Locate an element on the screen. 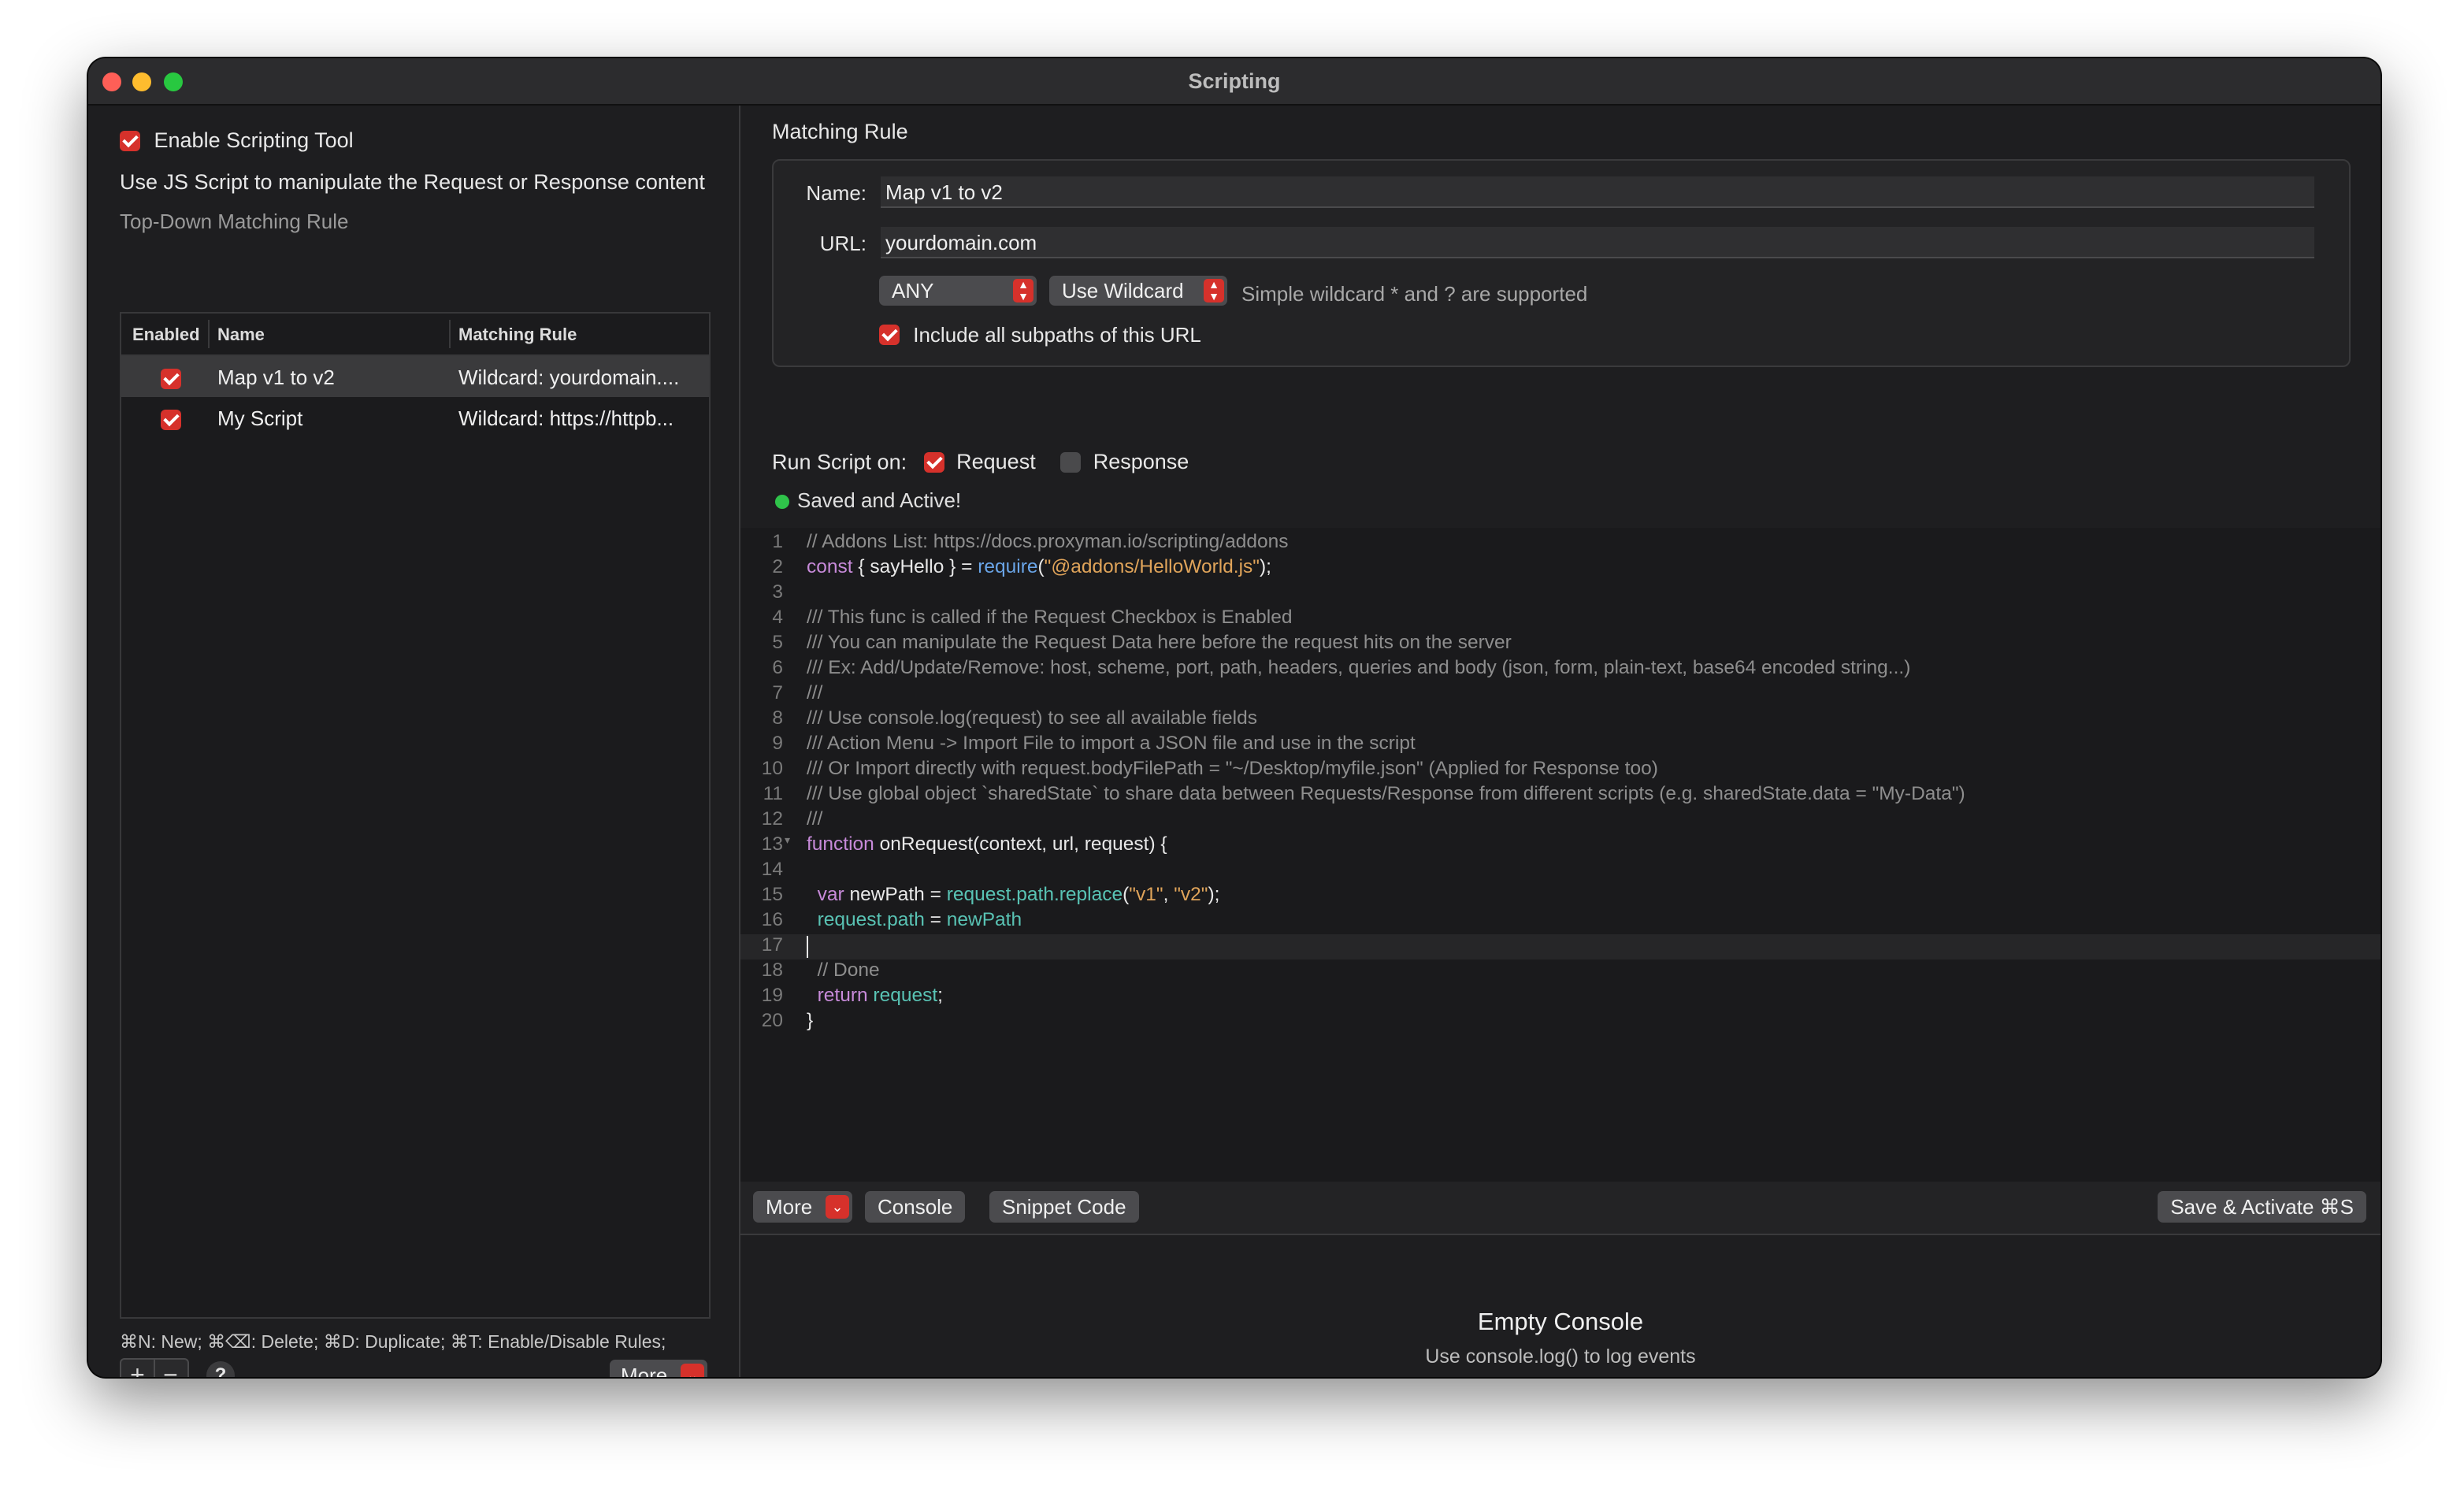 The width and height of the screenshot is (2464, 1492). code-token: { sayHello } = is located at coordinates (915, 566).